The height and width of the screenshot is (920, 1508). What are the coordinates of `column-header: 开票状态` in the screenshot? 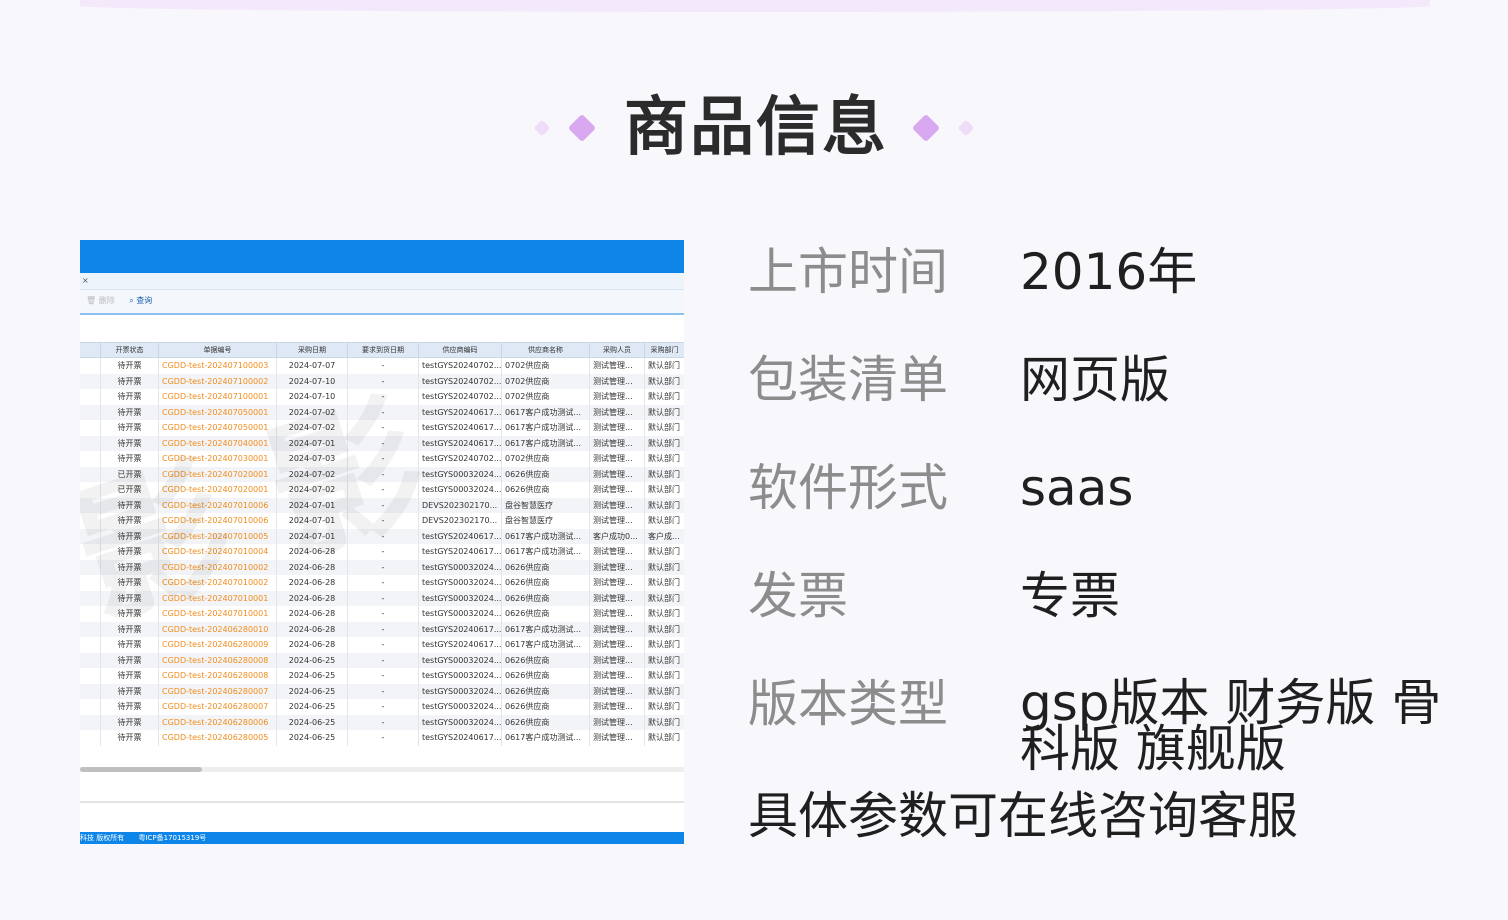 It's located at (129, 350).